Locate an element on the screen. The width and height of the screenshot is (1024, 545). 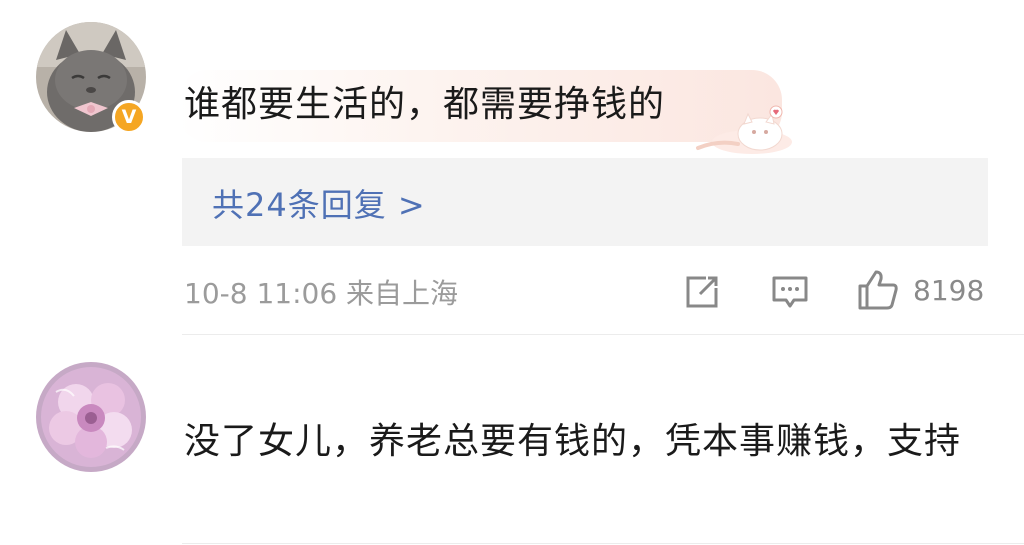
comment-icon is located at coordinates (790, 292).